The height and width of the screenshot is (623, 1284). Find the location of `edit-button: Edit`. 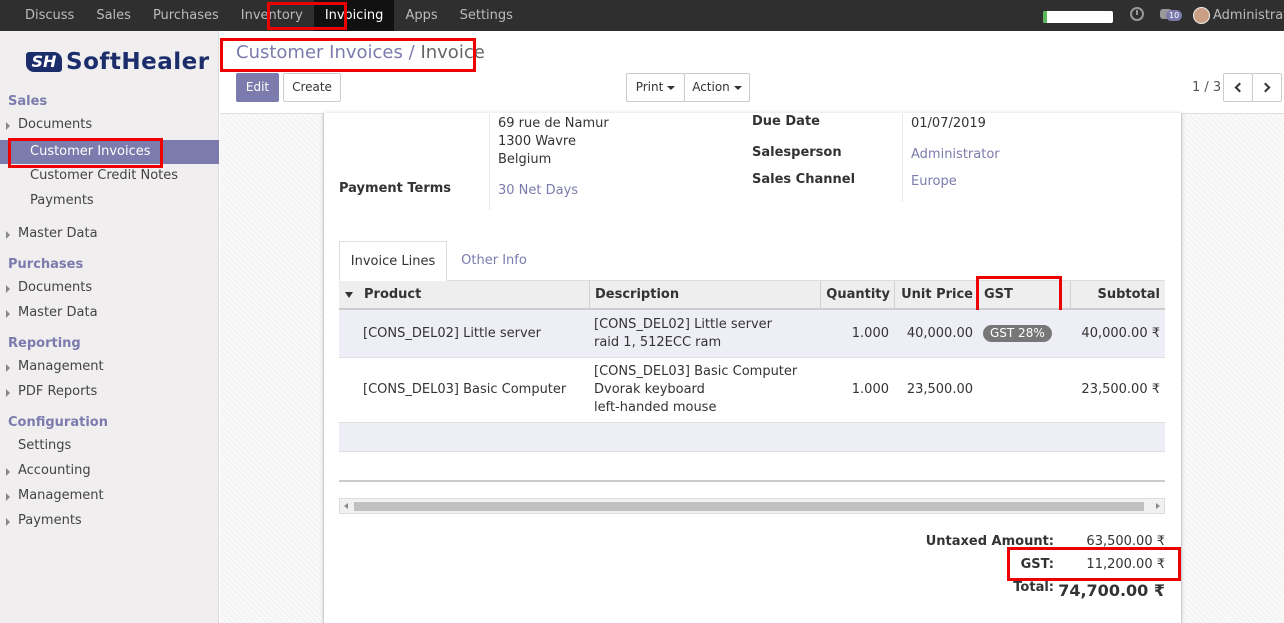

edit-button: Edit is located at coordinates (257, 87).